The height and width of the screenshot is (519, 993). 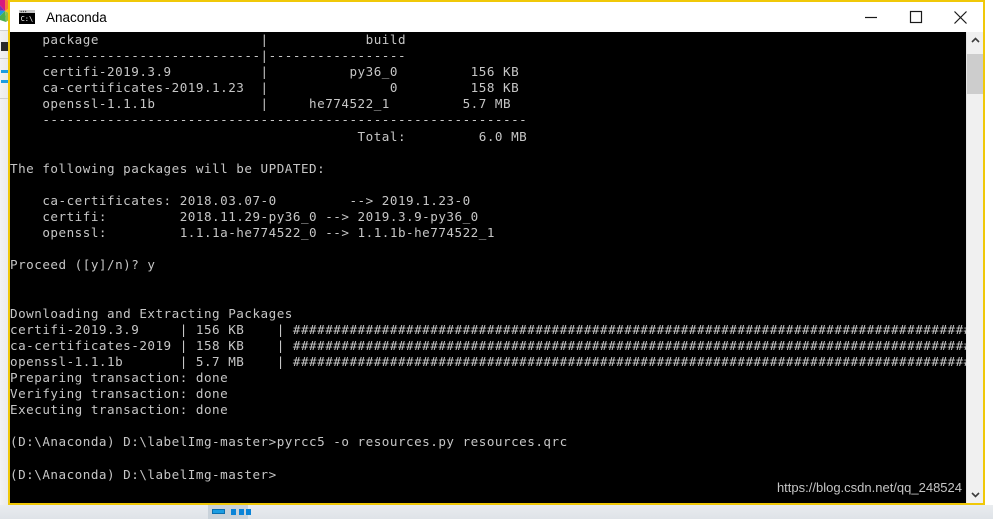 I want to click on scrollbar-thumb, so click(x=975, y=74).